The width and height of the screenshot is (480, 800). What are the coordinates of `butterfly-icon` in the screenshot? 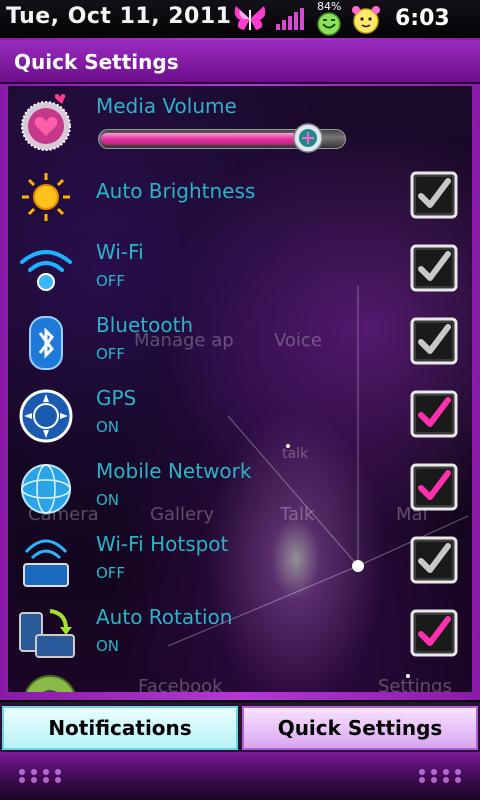 It's located at (250, 18).